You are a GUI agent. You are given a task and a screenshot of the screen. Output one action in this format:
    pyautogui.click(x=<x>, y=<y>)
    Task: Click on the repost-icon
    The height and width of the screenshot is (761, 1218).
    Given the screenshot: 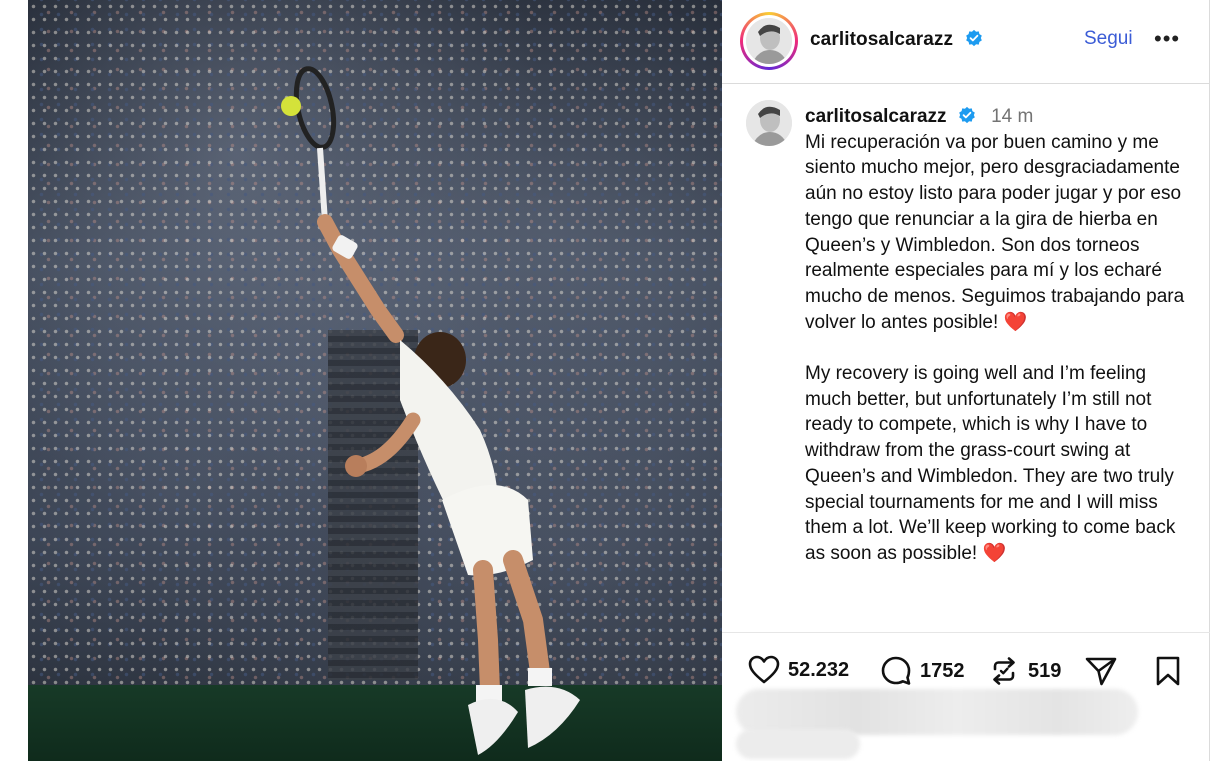 What is the action you would take?
    pyautogui.click(x=1004, y=671)
    